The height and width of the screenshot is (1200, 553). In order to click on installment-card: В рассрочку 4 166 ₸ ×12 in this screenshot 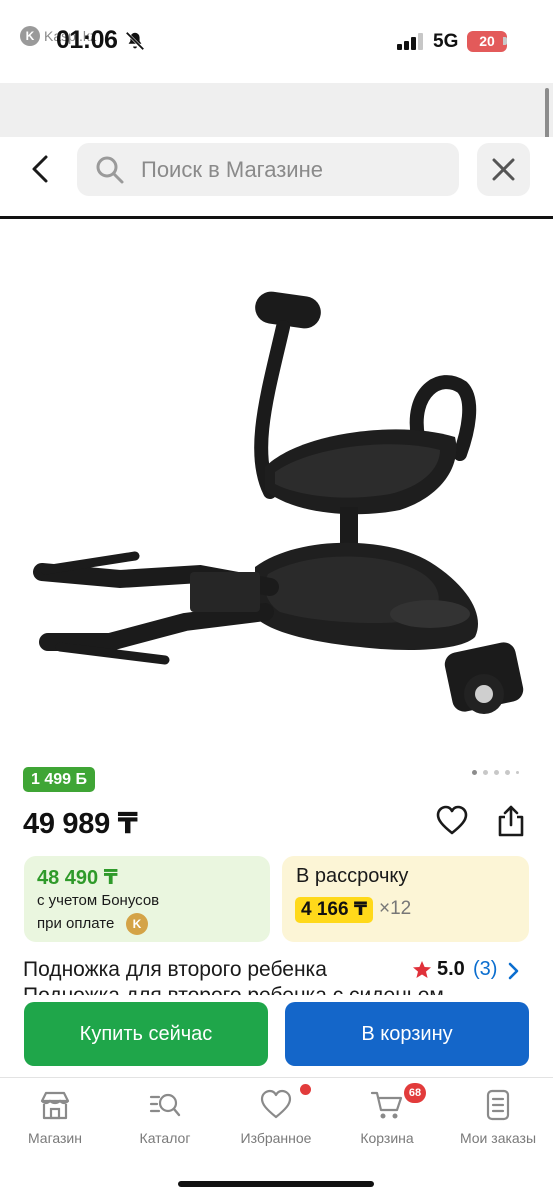, I will do `click(405, 899)`.